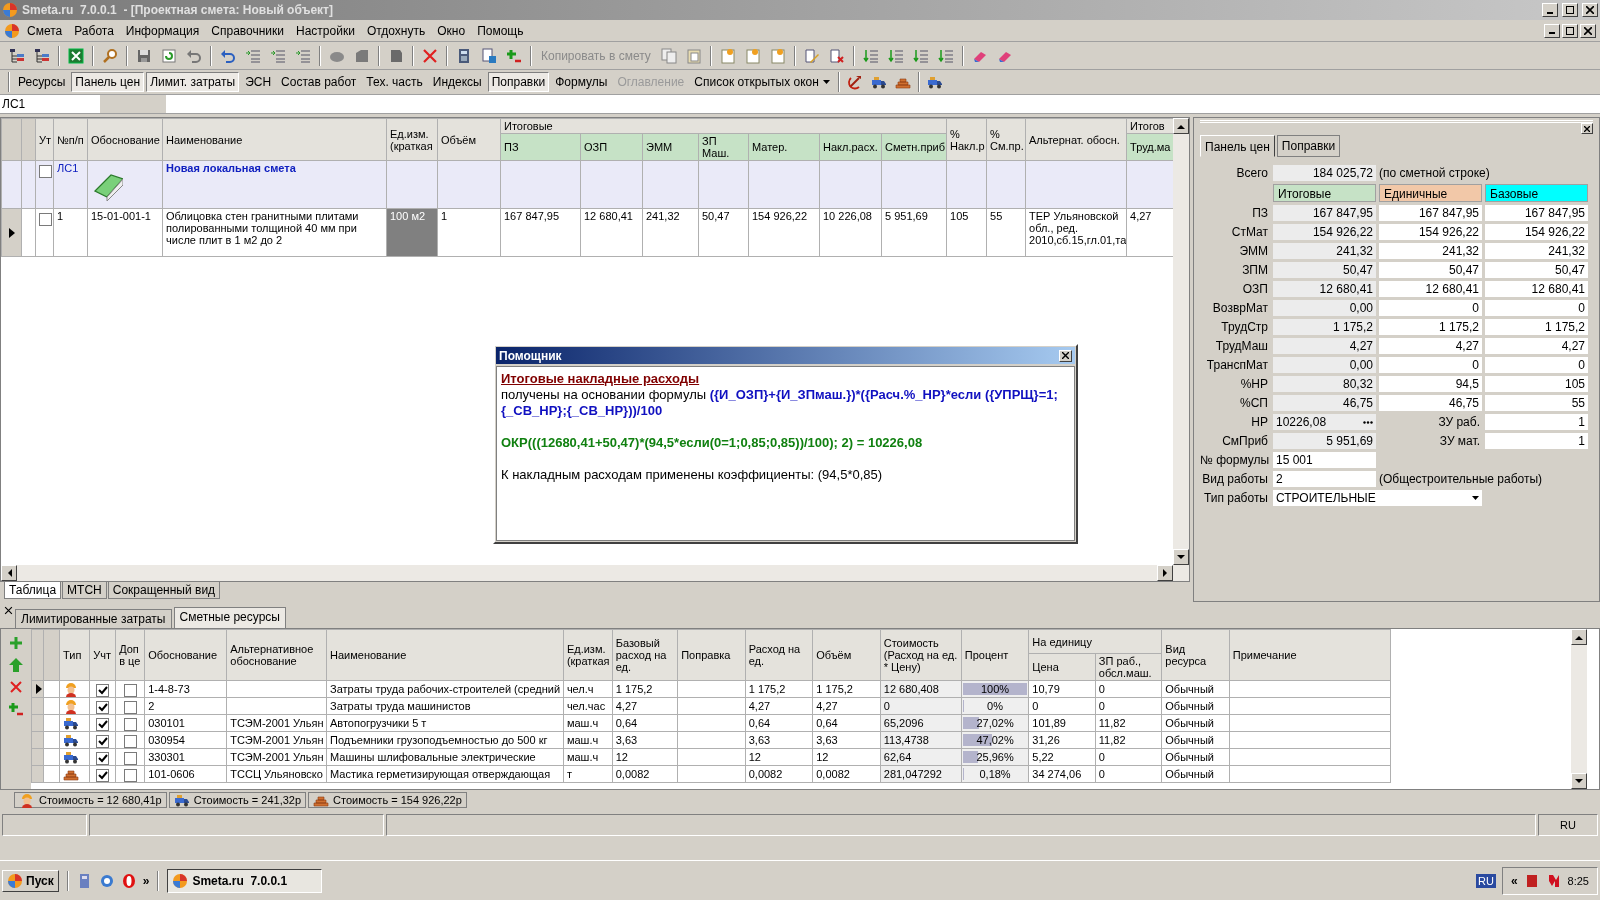 The height and width of the screenshot is (900, 1600). I want to click on view-tab: Таблица, so click(33, 590).